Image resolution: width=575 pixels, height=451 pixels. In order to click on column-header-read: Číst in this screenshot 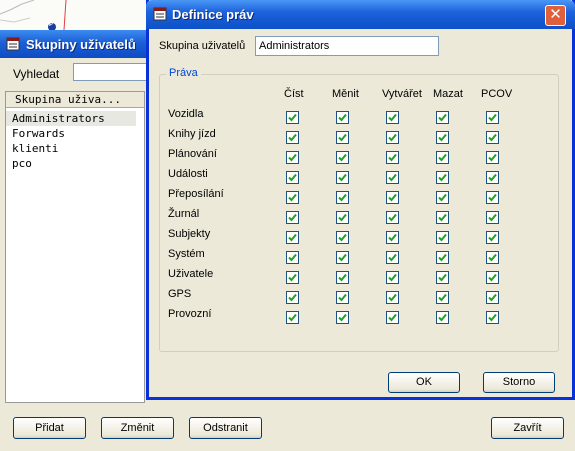, I will do `click(294, 94)`.